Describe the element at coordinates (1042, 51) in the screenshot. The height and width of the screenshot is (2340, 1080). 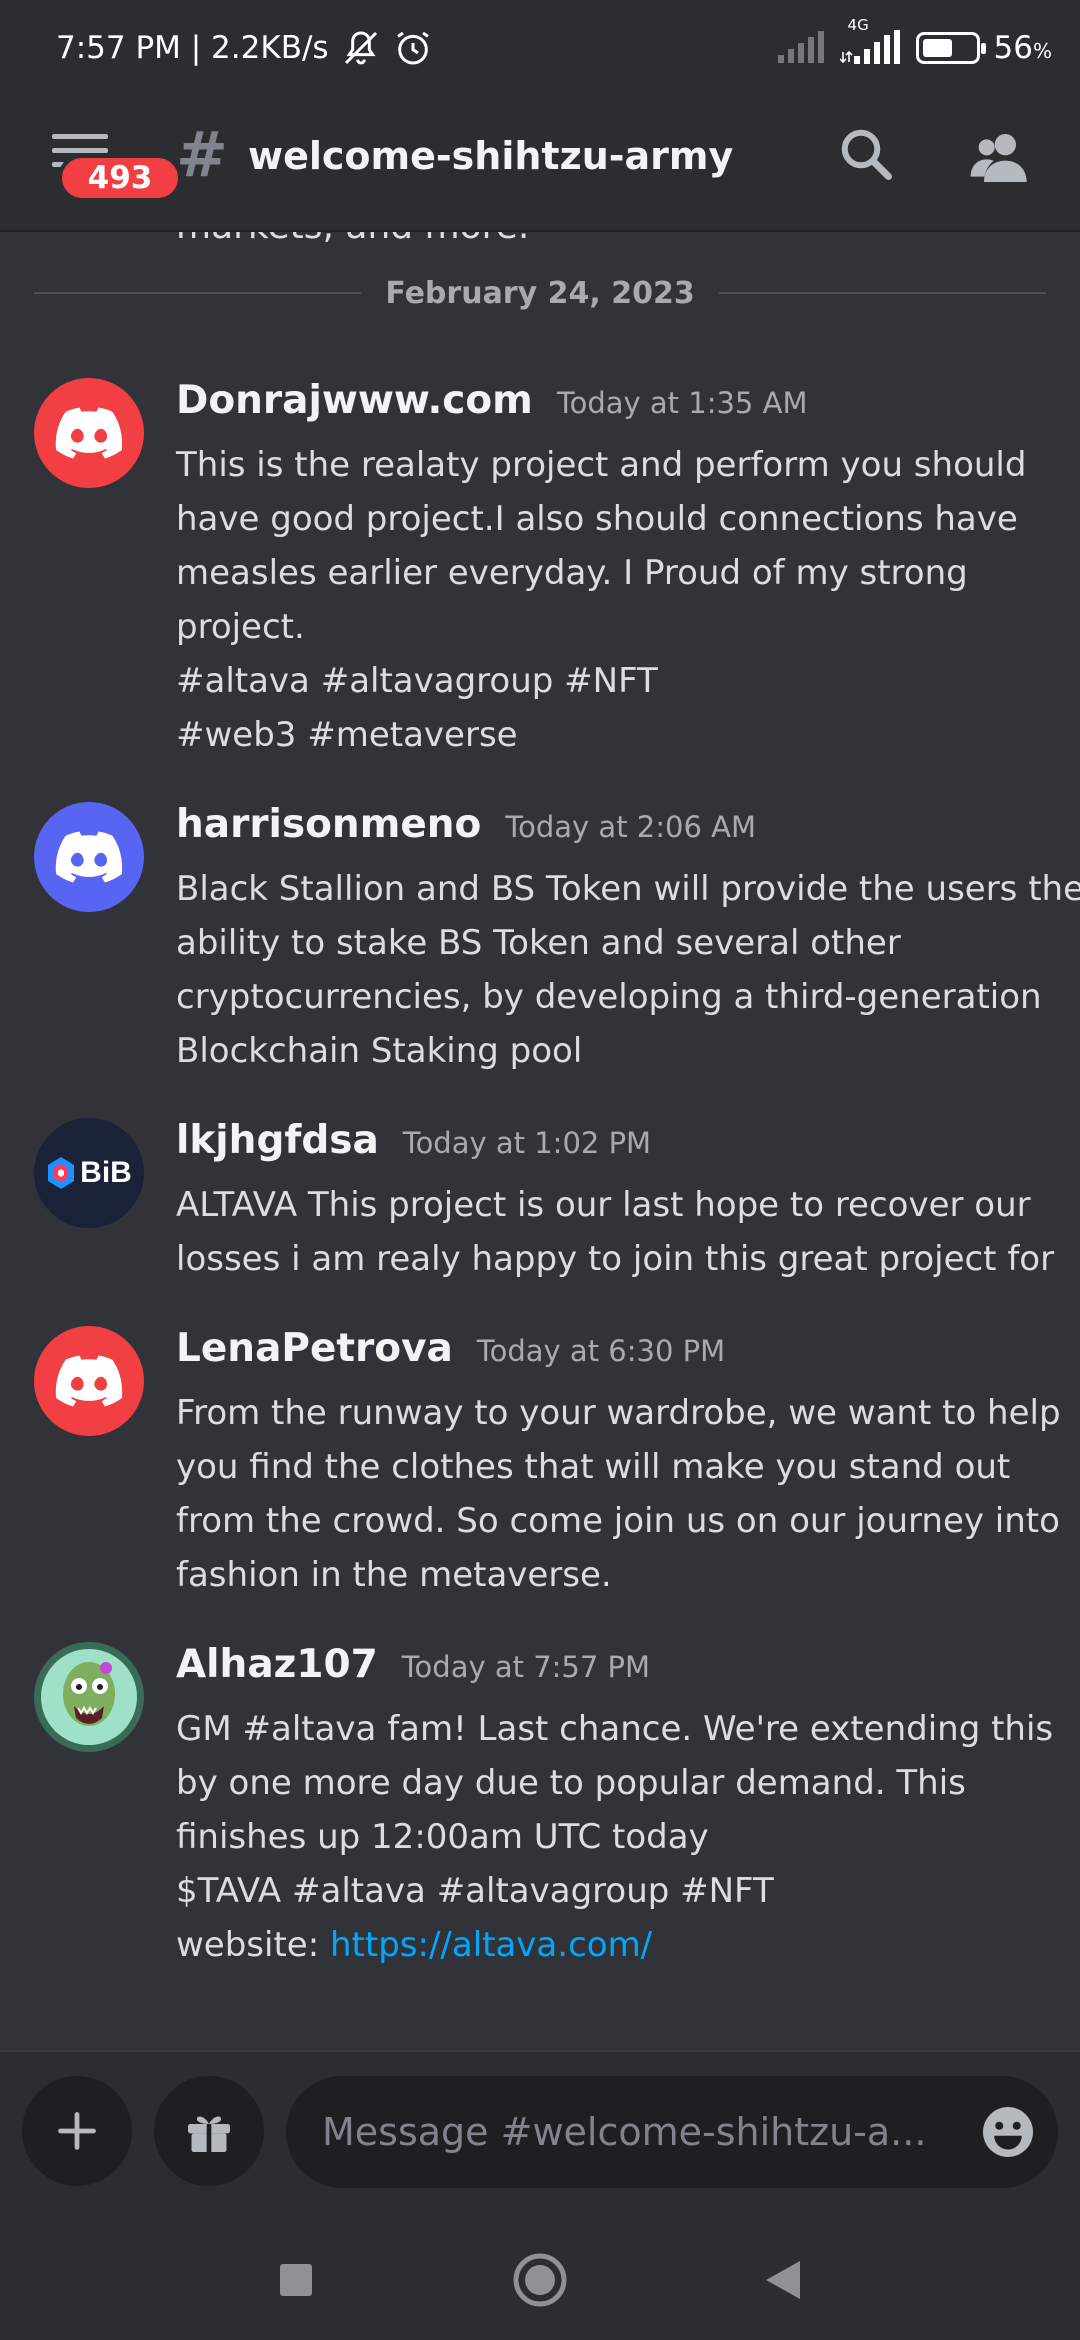
I see `battery-percent-unit: %` at that location.